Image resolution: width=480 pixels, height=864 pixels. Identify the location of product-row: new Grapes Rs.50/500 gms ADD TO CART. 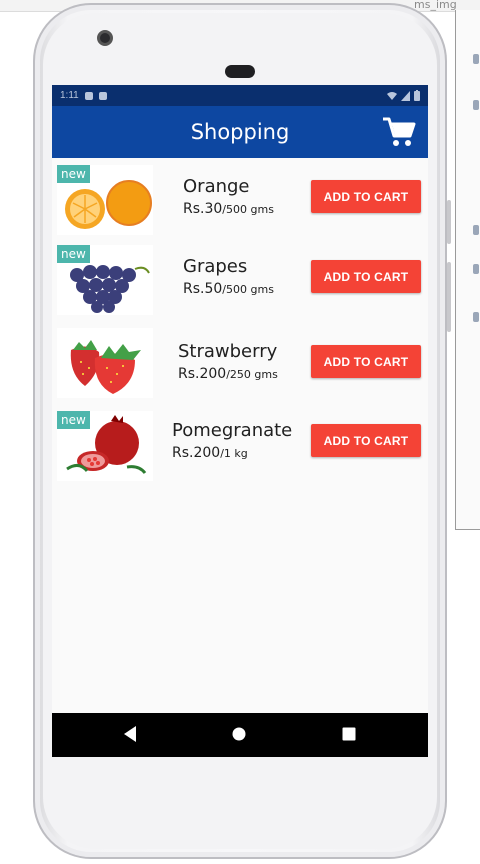
(240, 283).